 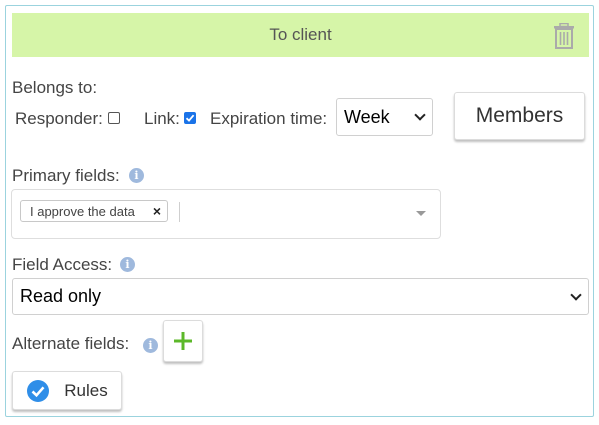 What do you see at coordinates (367, 116) in the screenshot?
I see `expiration-value: Week` at bounding box center [367, 116].